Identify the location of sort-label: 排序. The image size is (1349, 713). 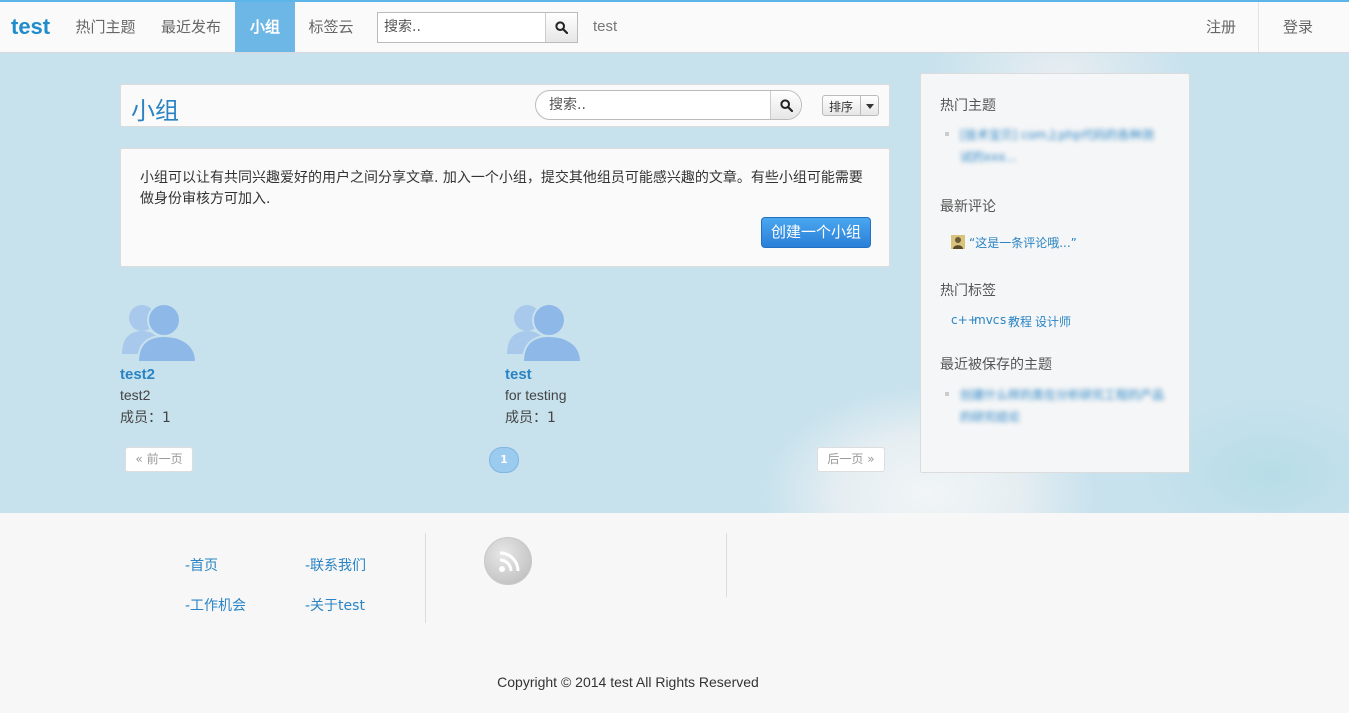
(841, 107).